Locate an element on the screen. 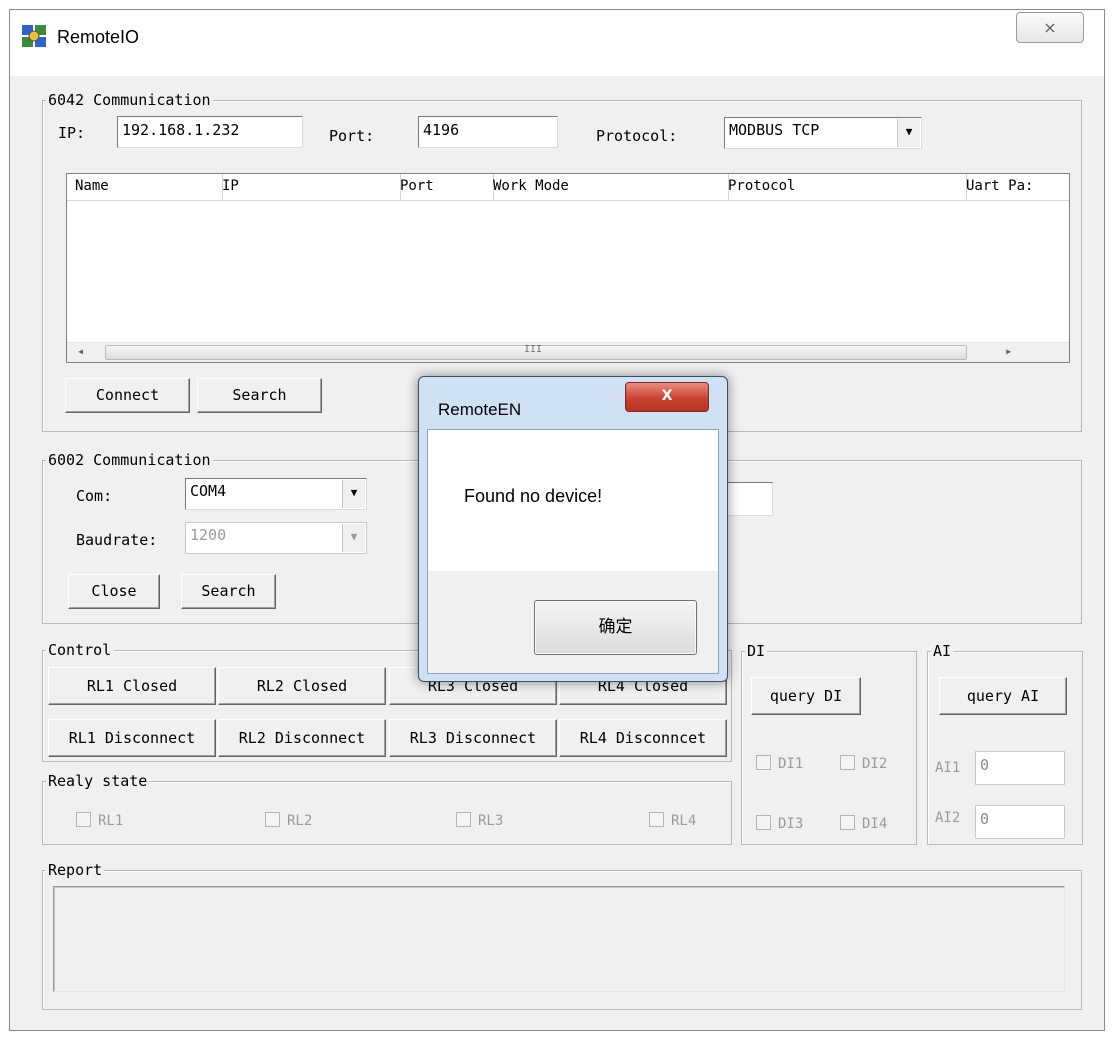 The image size is (1114, 1039). com-label: Com: is located at coordinates (94, 496).